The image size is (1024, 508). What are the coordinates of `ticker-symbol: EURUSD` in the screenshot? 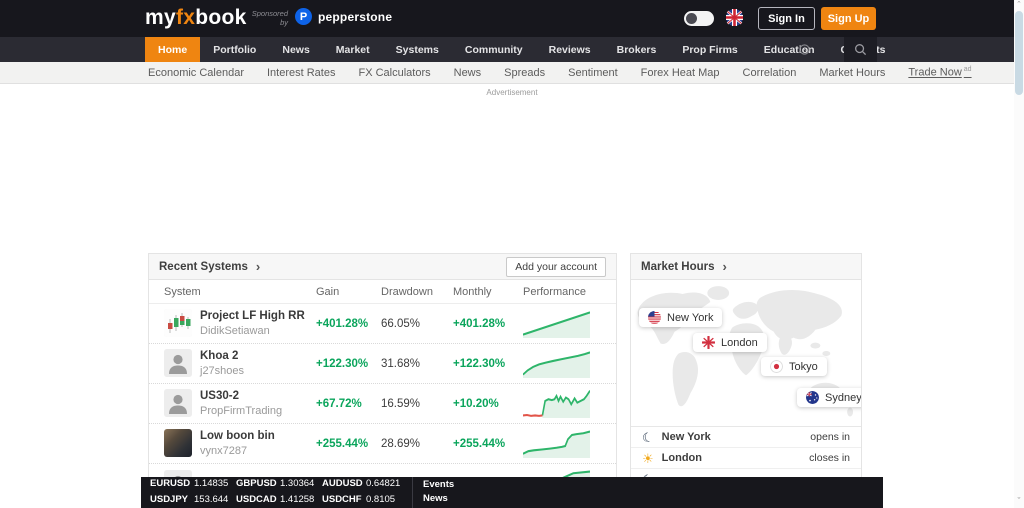 It's located at (172, 483).